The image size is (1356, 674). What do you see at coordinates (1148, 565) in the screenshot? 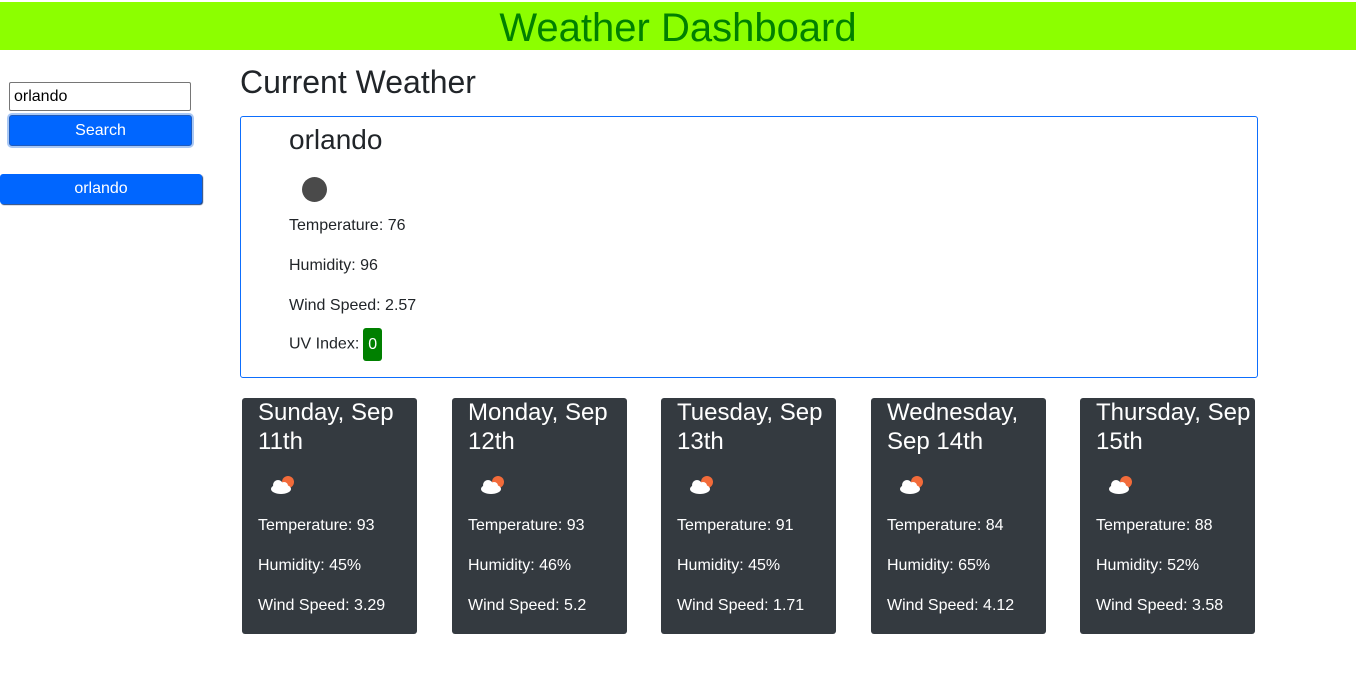
I see `forecast-humidity: Humidity: 52%` at bounding box center [1148, 565].